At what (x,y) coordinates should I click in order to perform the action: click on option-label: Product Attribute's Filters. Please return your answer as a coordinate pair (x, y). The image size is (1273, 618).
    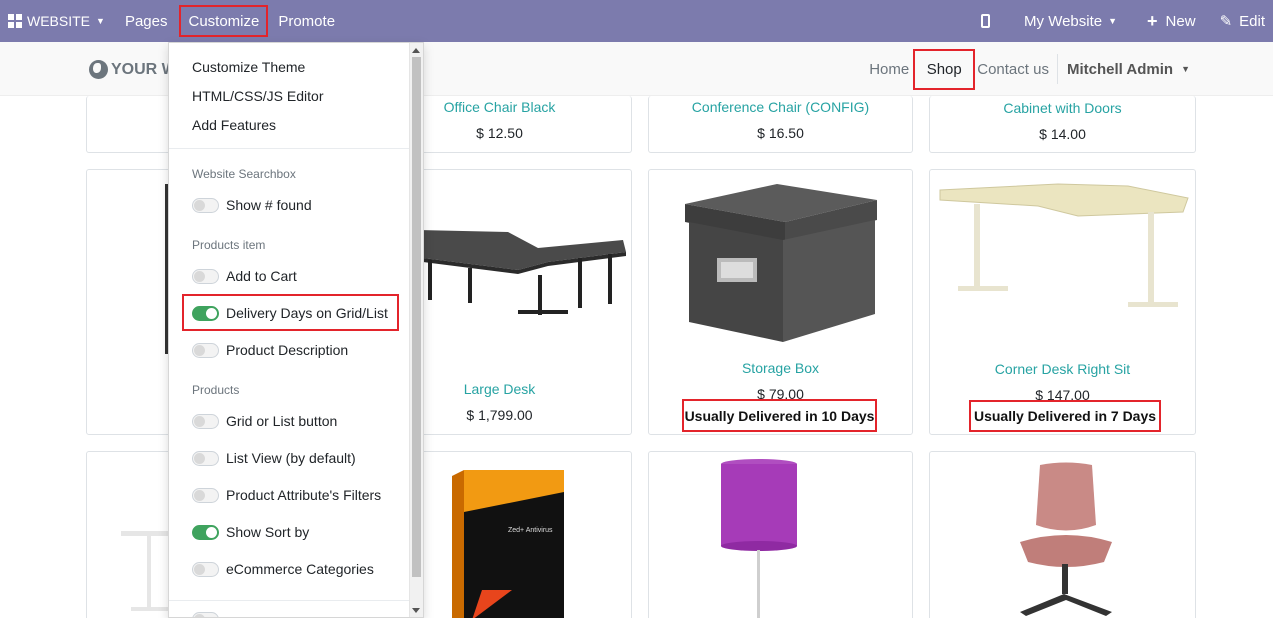
    Looking at the image, I should click on (304, 495).